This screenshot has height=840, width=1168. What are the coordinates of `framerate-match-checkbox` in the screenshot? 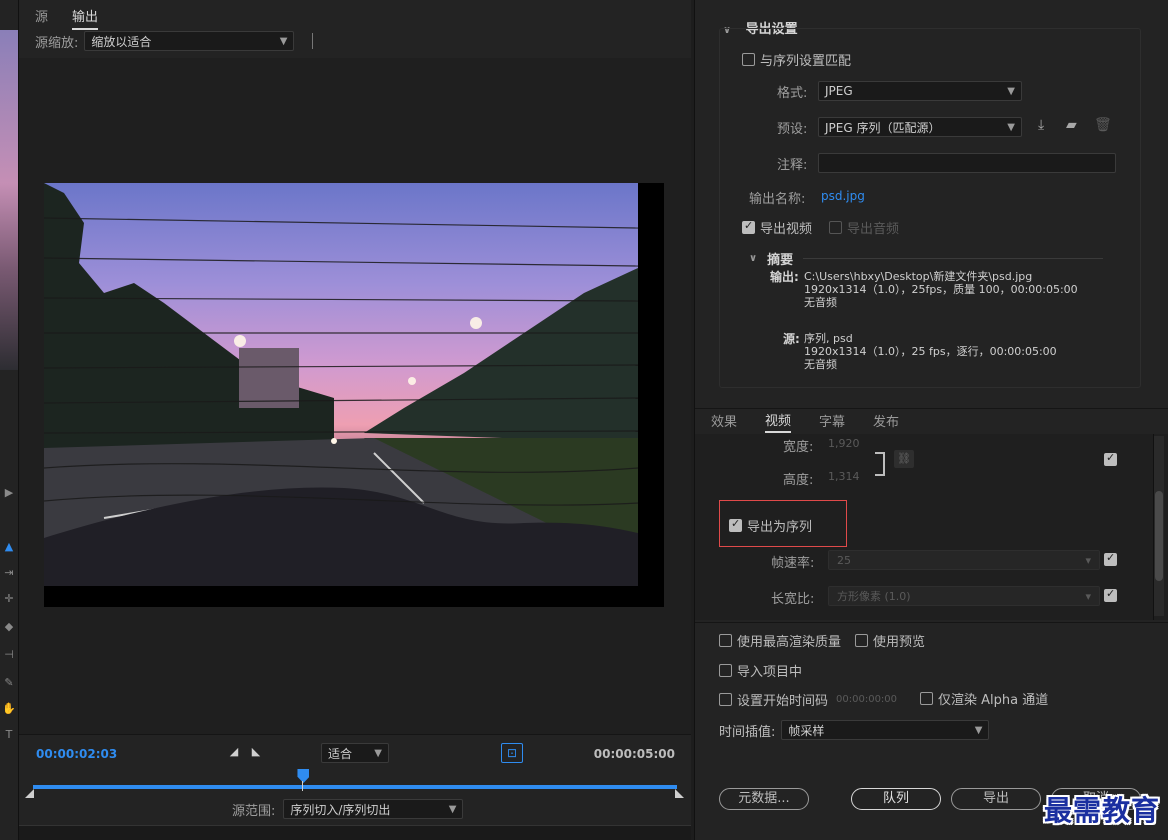 It's located at (1110, 558).